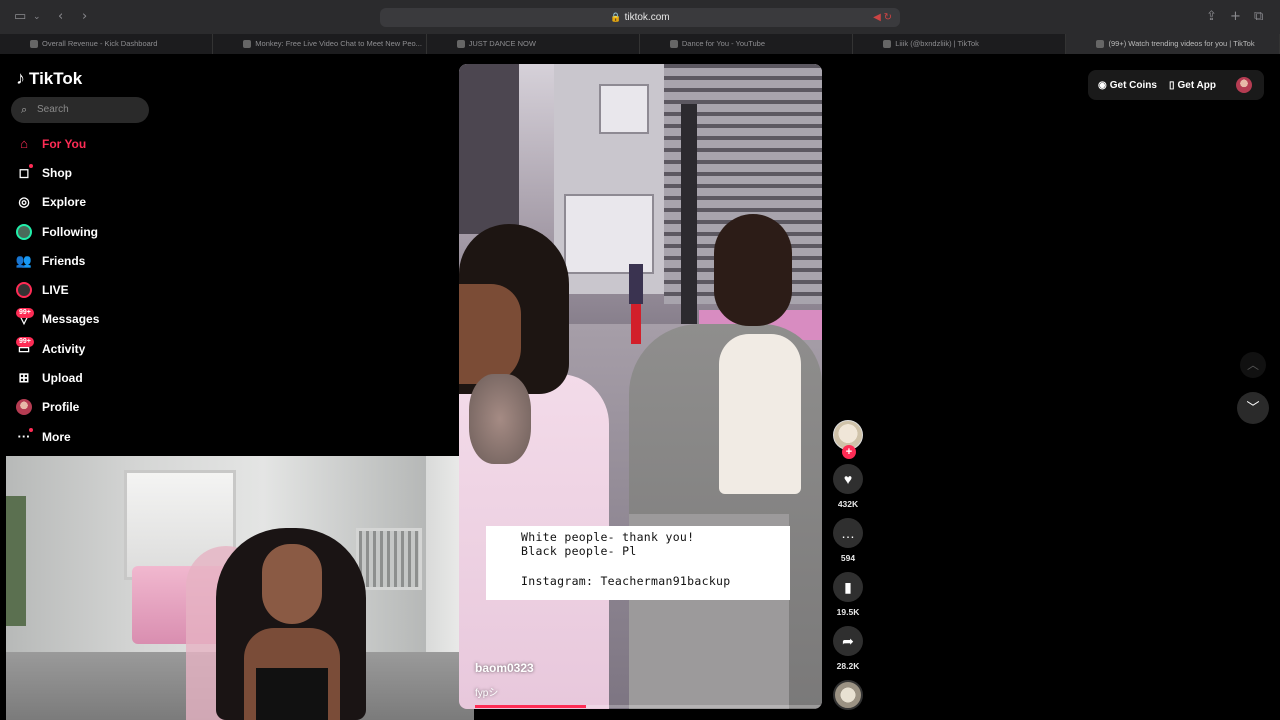 The height and width of the screenshot is (720, 1280). I want to click on address-bar: 🔒 tiktok.com ◀︎ ↻, so click(640, 17).